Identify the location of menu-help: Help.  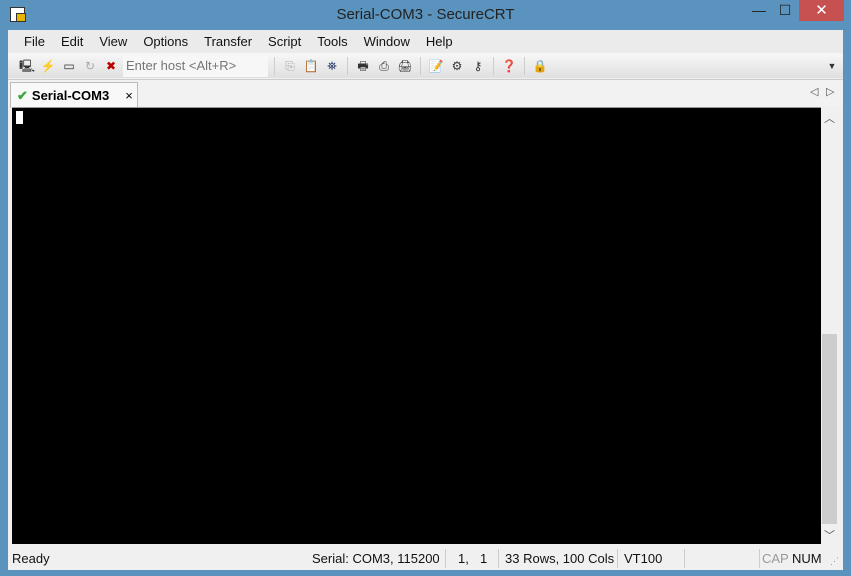
(439, 41).